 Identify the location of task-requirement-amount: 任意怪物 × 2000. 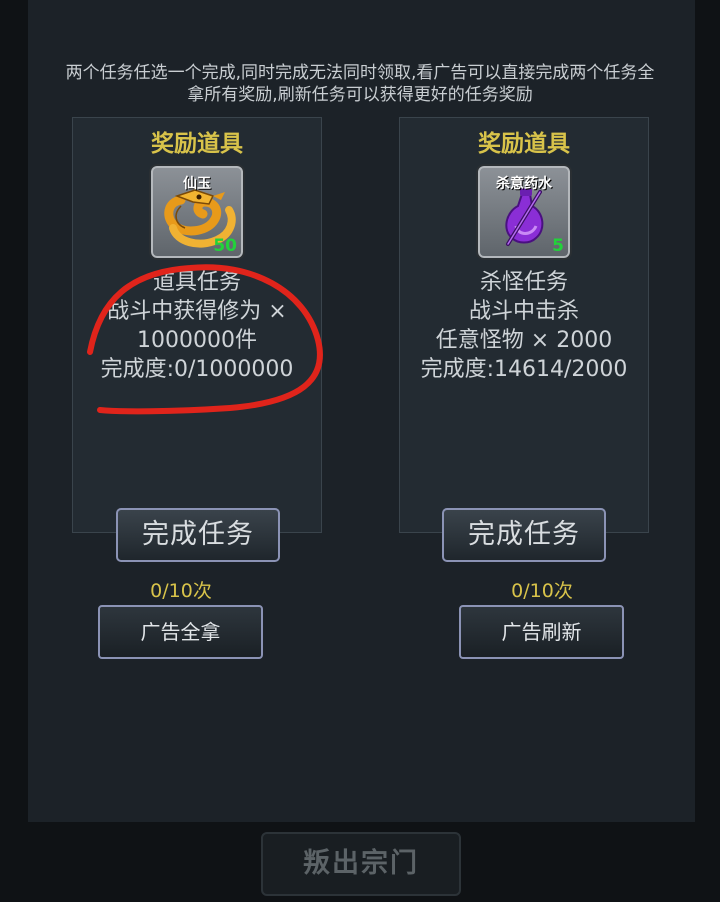
(524, 340).